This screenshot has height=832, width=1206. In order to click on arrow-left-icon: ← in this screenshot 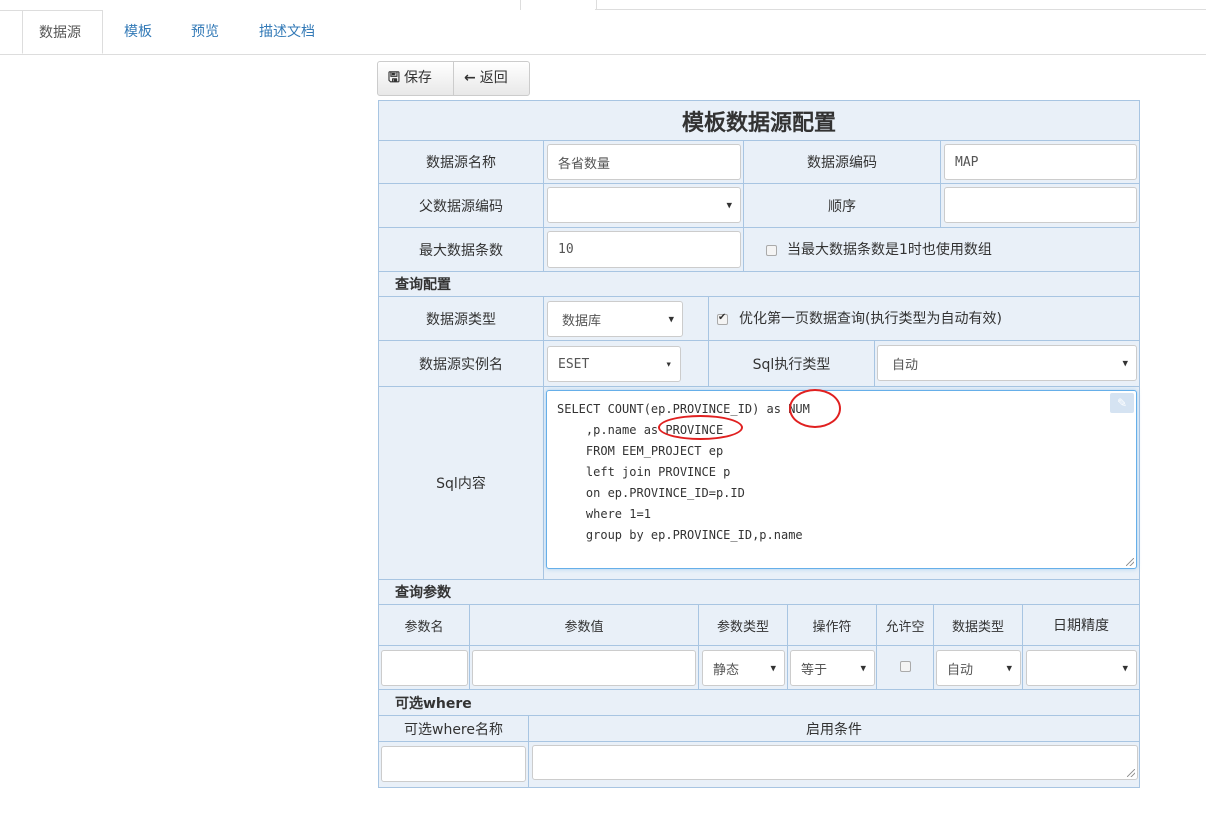, I will do `click(470, 78)`.